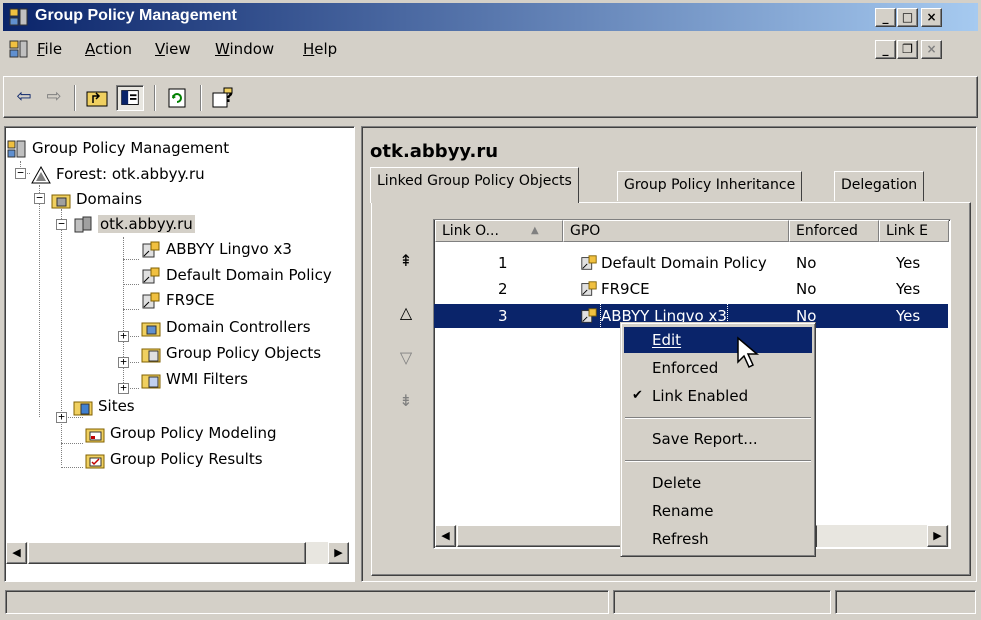  What do you see at coordinates (96, 200) in the screenshot?
I see `tree-item-domains: Domains` at bounding box center [96, 200].